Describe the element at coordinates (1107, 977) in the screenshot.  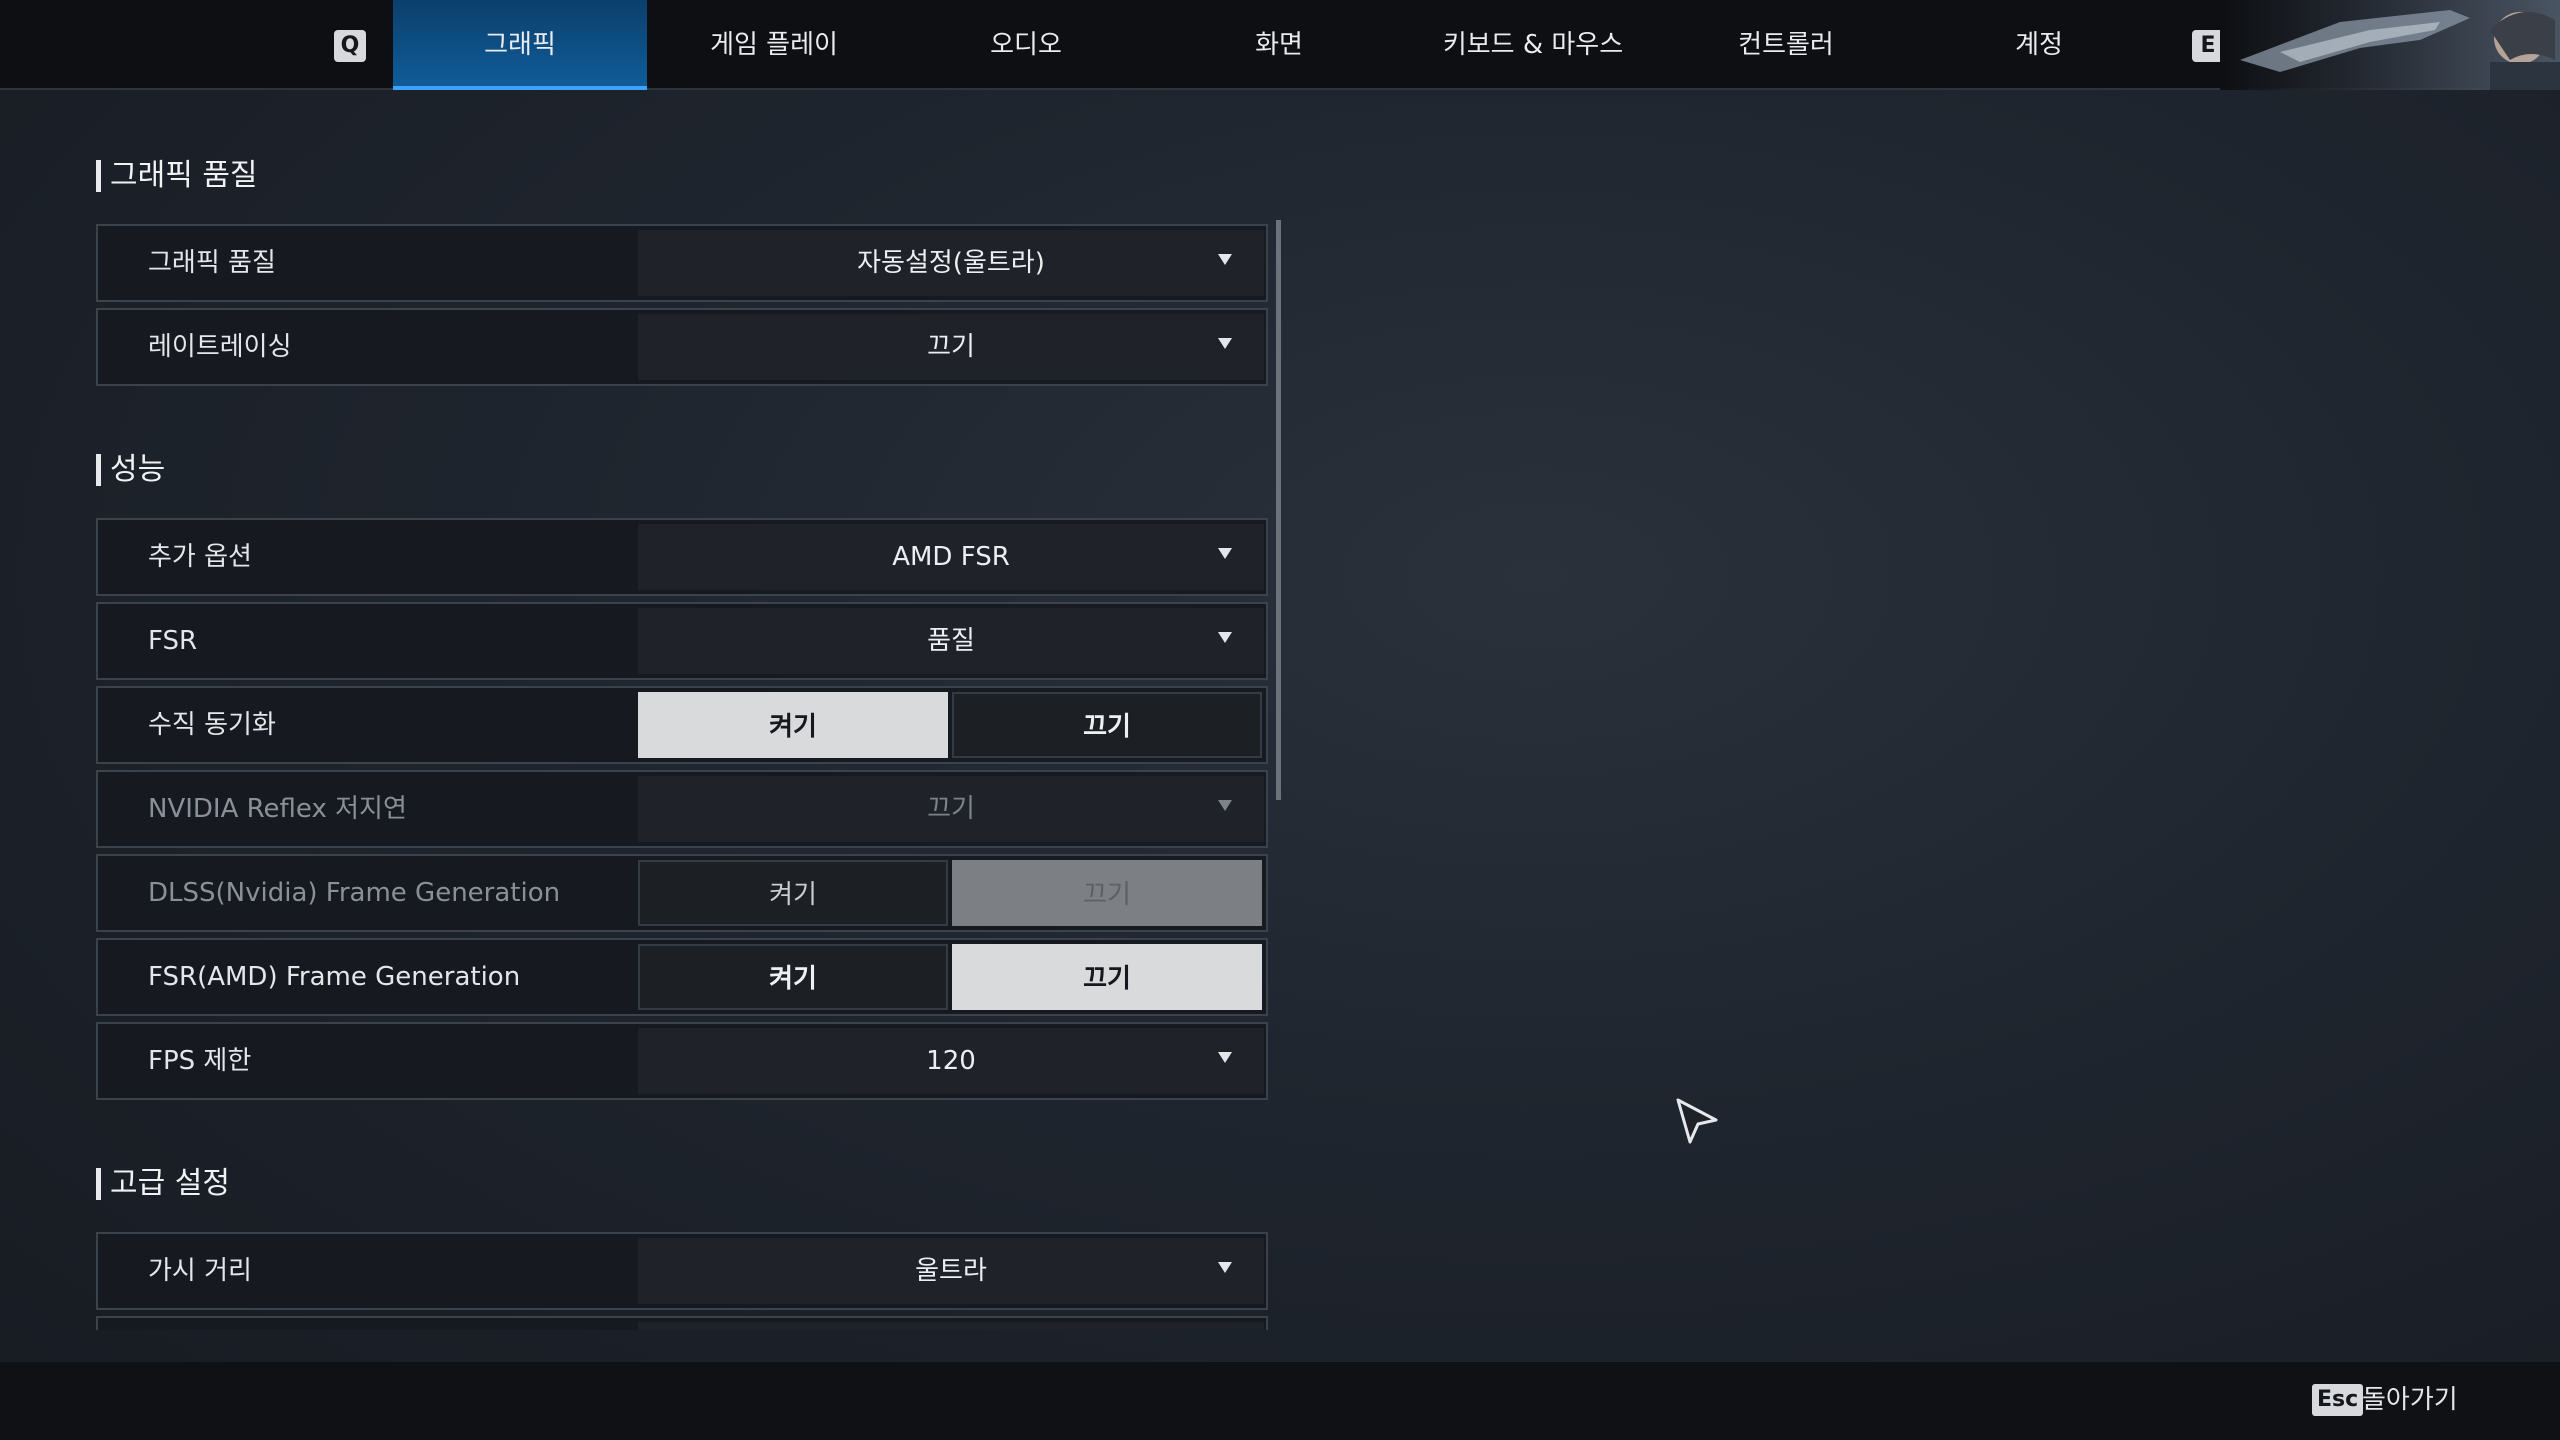
I see `fsr-fg-off-button: 끄기` at that location.